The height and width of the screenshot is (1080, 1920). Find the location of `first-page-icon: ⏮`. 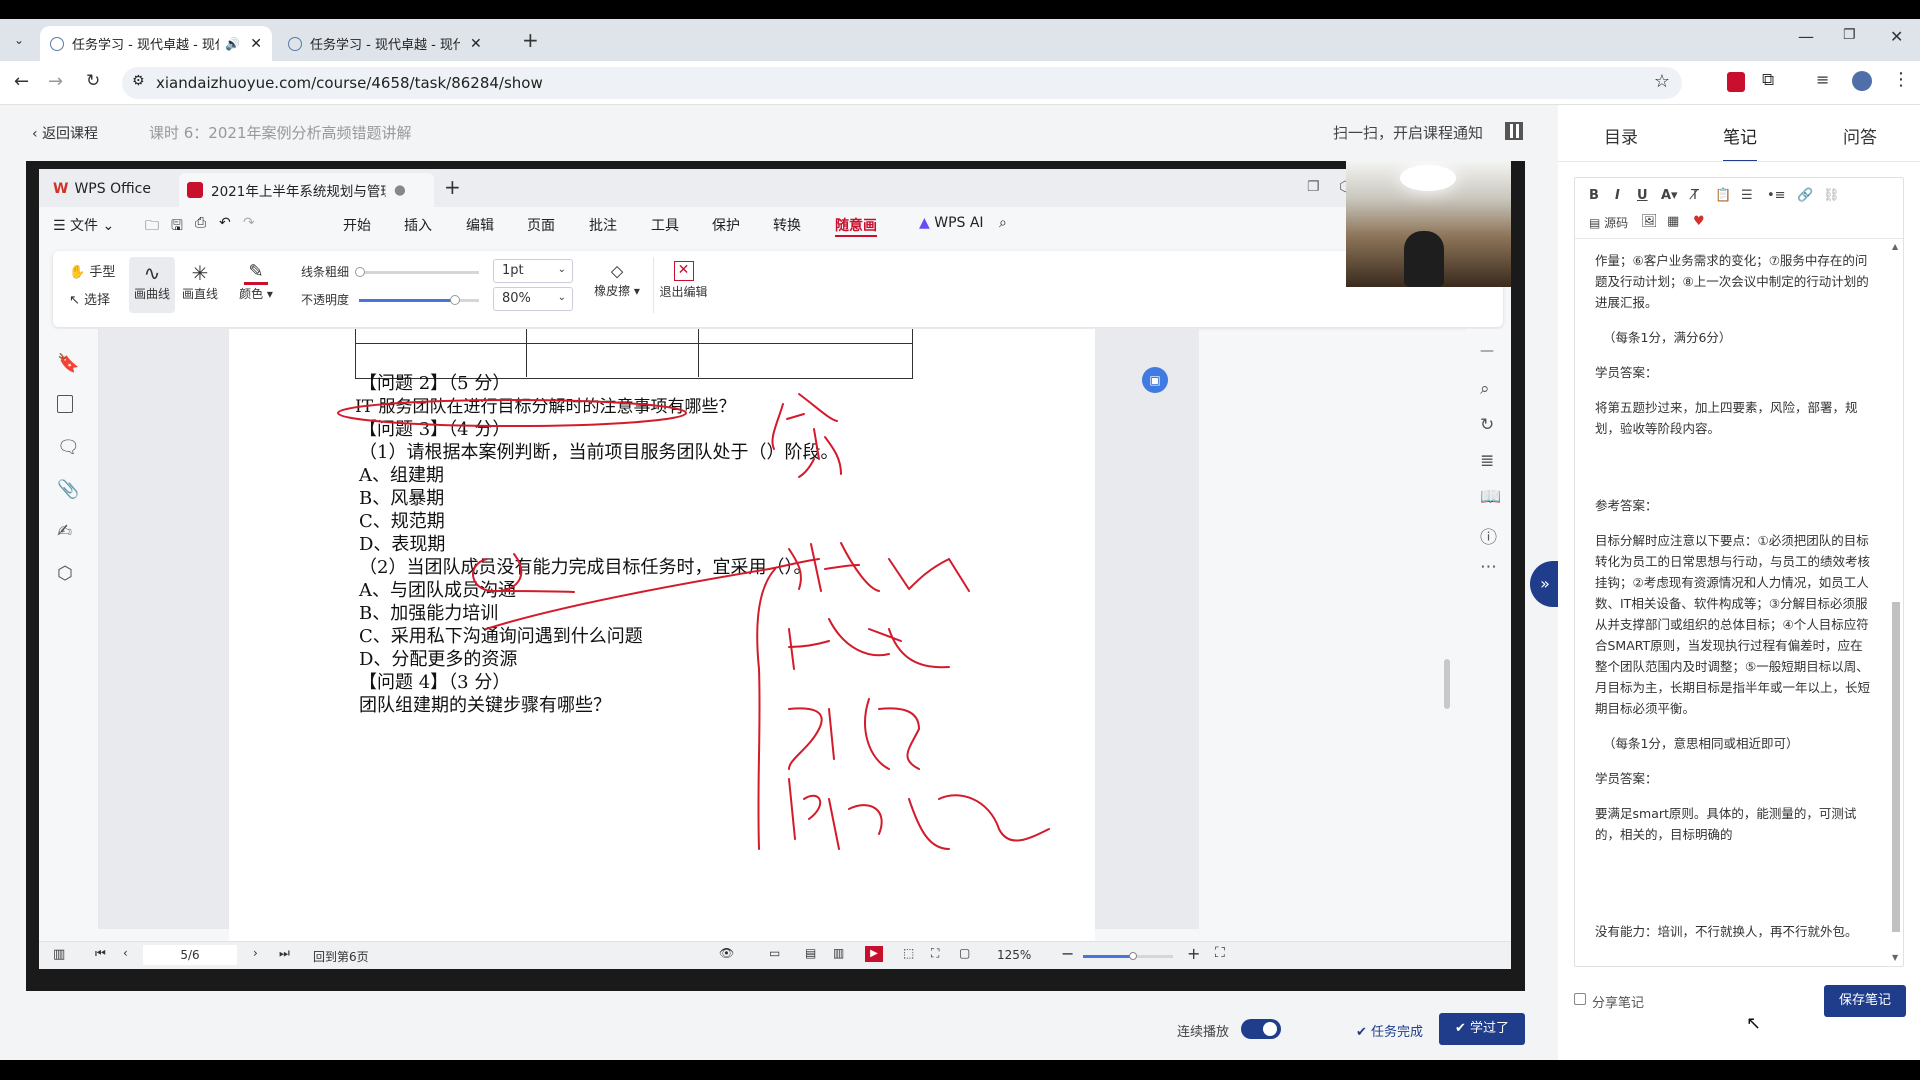

first-page-icon: ⏮ is located at coordinates (100, 953).